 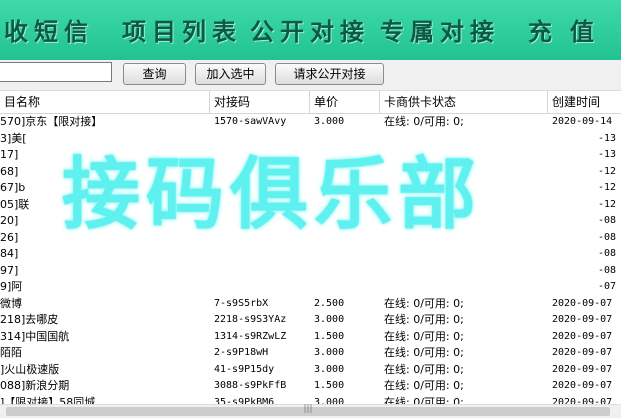 I want to click on cell-name: ]火山极速版, so click(x=30, y=369).